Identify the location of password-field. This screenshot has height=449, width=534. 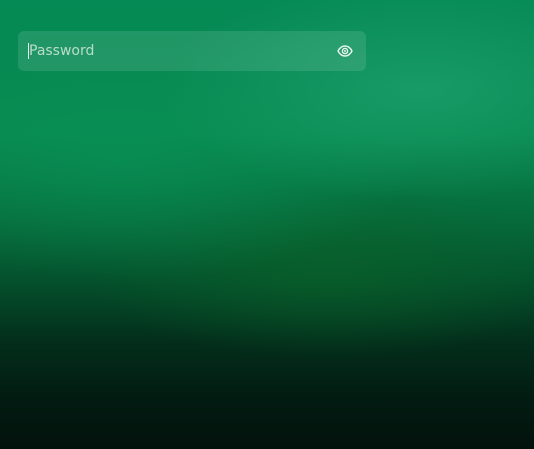
(192, 51).